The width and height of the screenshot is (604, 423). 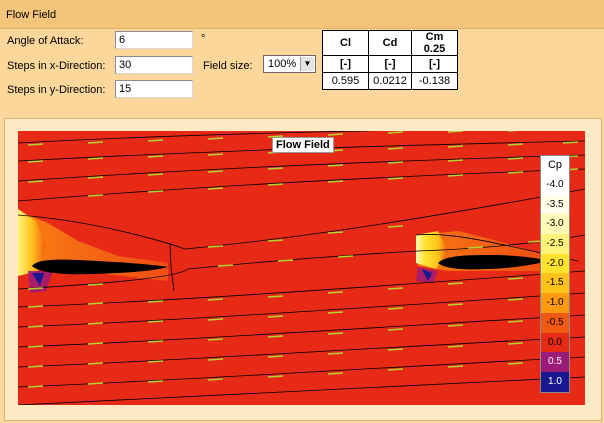 I want to click on steps-x-input, so click(x=154, y=65).